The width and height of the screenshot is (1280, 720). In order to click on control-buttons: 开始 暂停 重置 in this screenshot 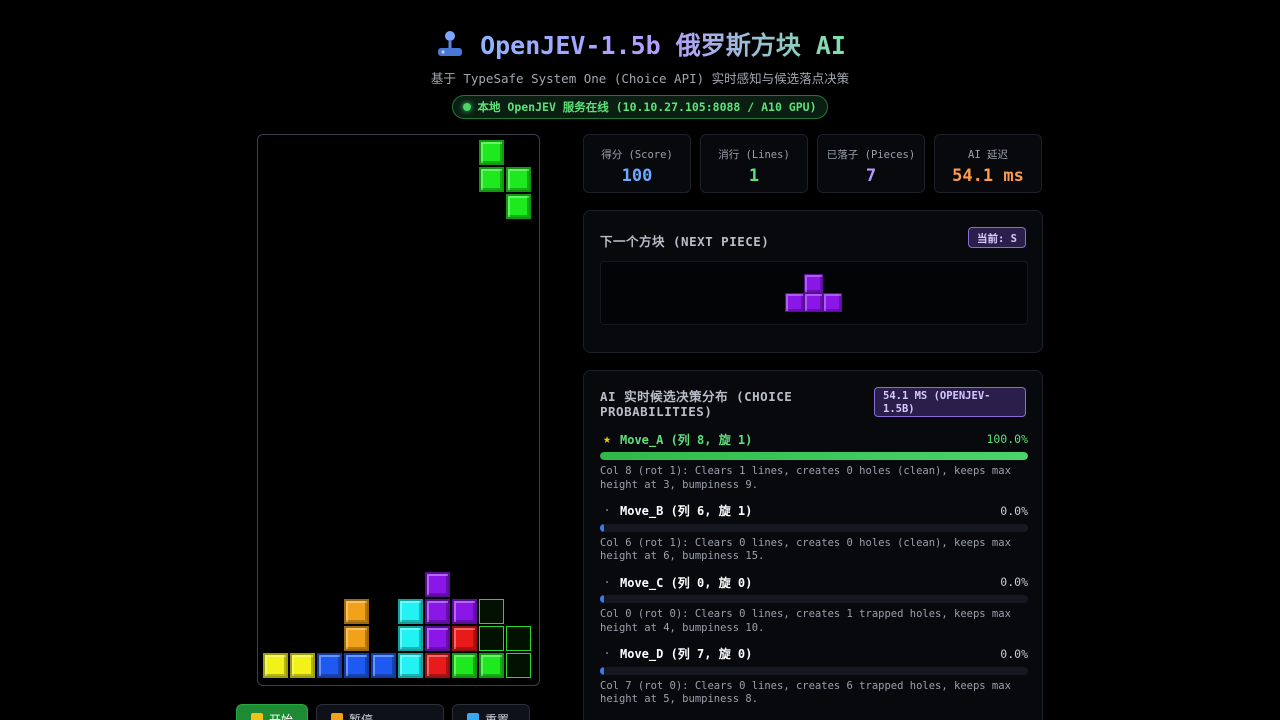, I will do `click(383, 712)`.